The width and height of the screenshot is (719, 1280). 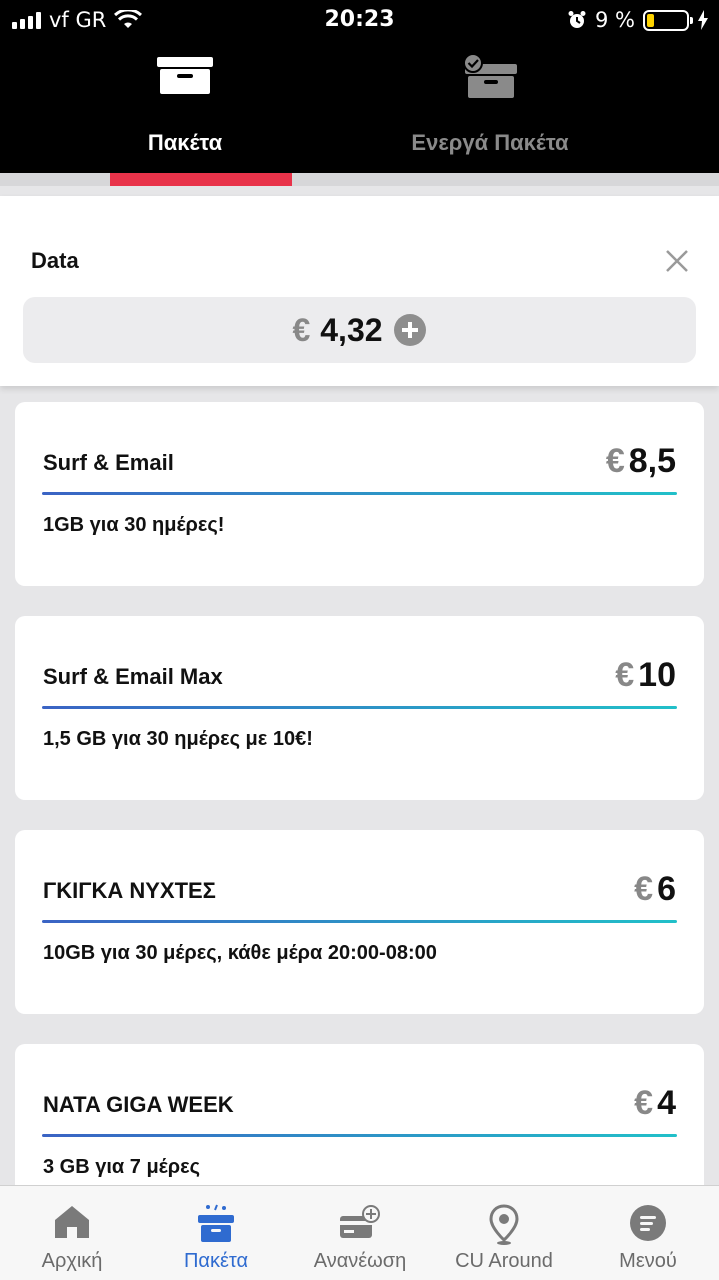 I want to click on close-icon, so click(x=677, y=261).